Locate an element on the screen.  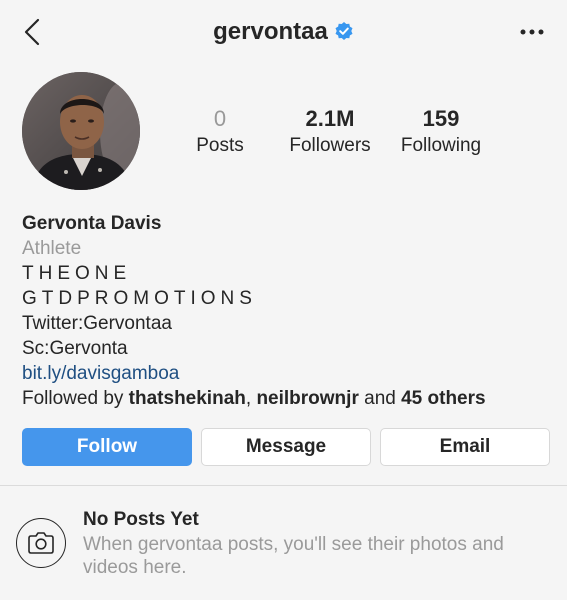
followed-by-others: 45 others is located at coordinates (443, 398).